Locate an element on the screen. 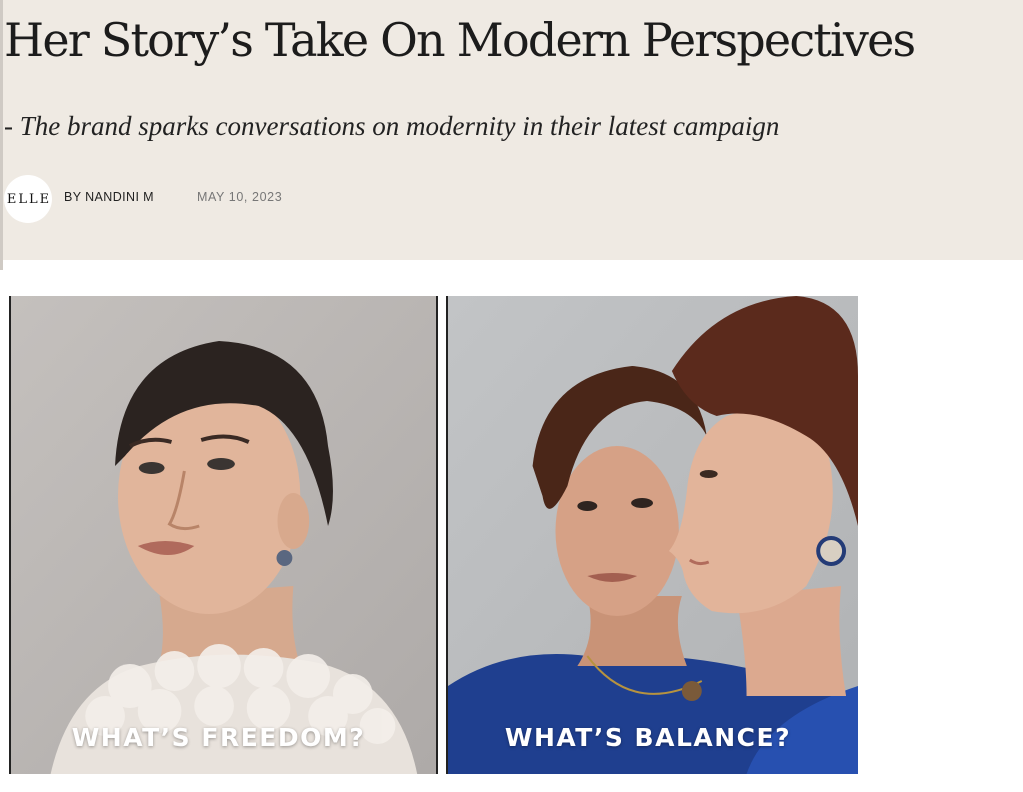  article-title: Her Story’s Take On Modern Perspectives is located at coordinates (460, 40).